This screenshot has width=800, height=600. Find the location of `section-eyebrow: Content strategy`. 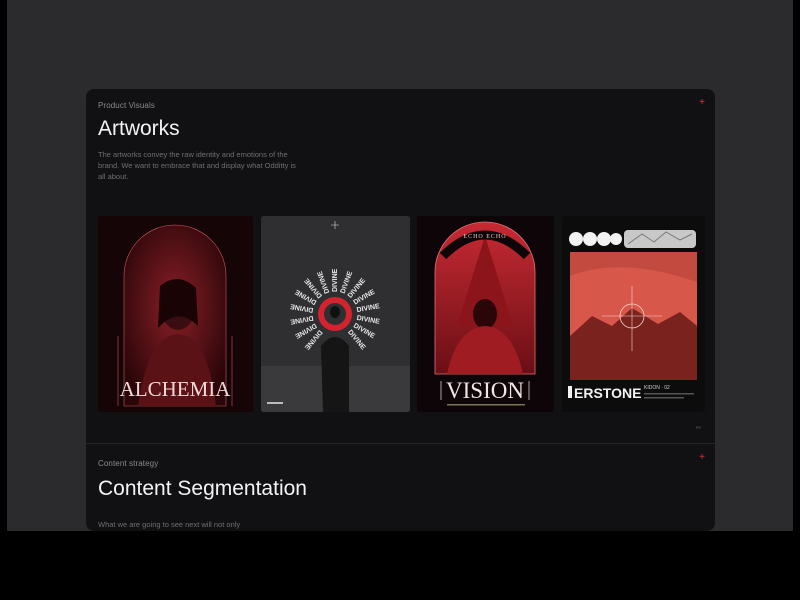

section-eyebrow: Content strategy is located at coordinates (128, 463).